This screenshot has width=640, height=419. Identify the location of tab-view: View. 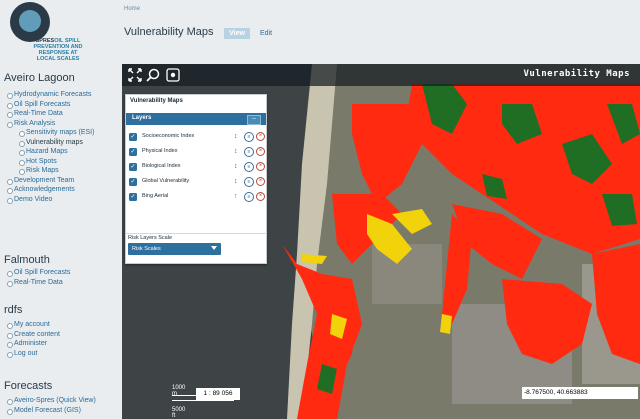
(237, 33).